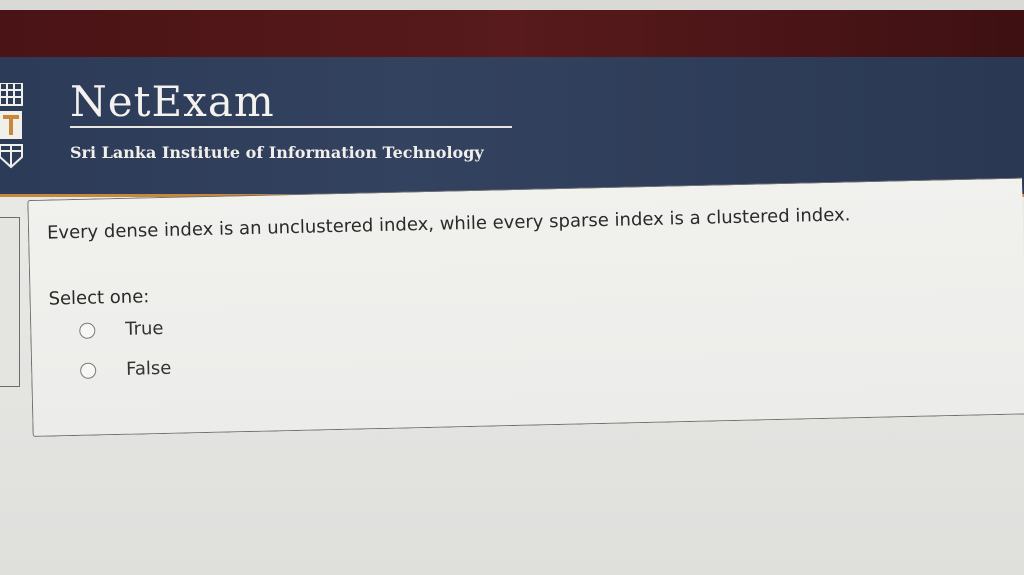 Image resolution: width=1024 pixels, height=575 pixels. What do you see at coordinates (87, 330) in the screenshot?
I see `radio-button-true` at bounding box center [87, 330].